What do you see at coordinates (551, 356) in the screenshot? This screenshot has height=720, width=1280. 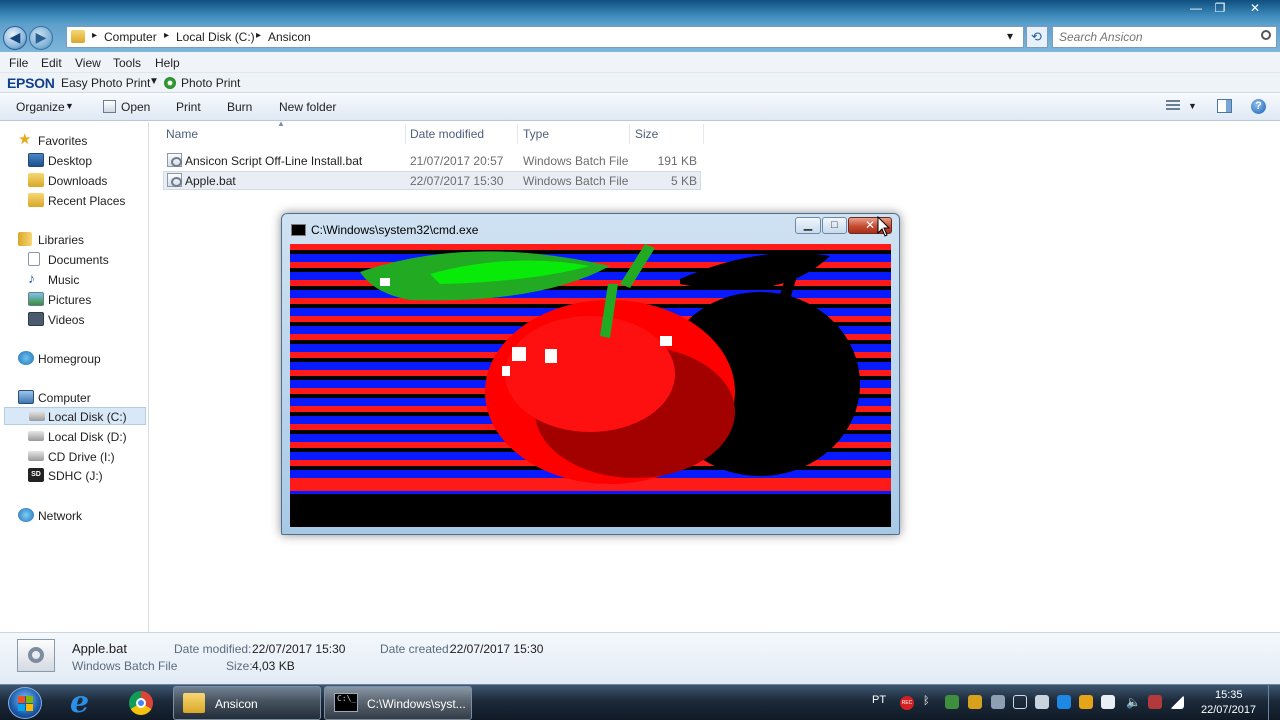 I see `apple-glint` at bounding box center [551, 356].